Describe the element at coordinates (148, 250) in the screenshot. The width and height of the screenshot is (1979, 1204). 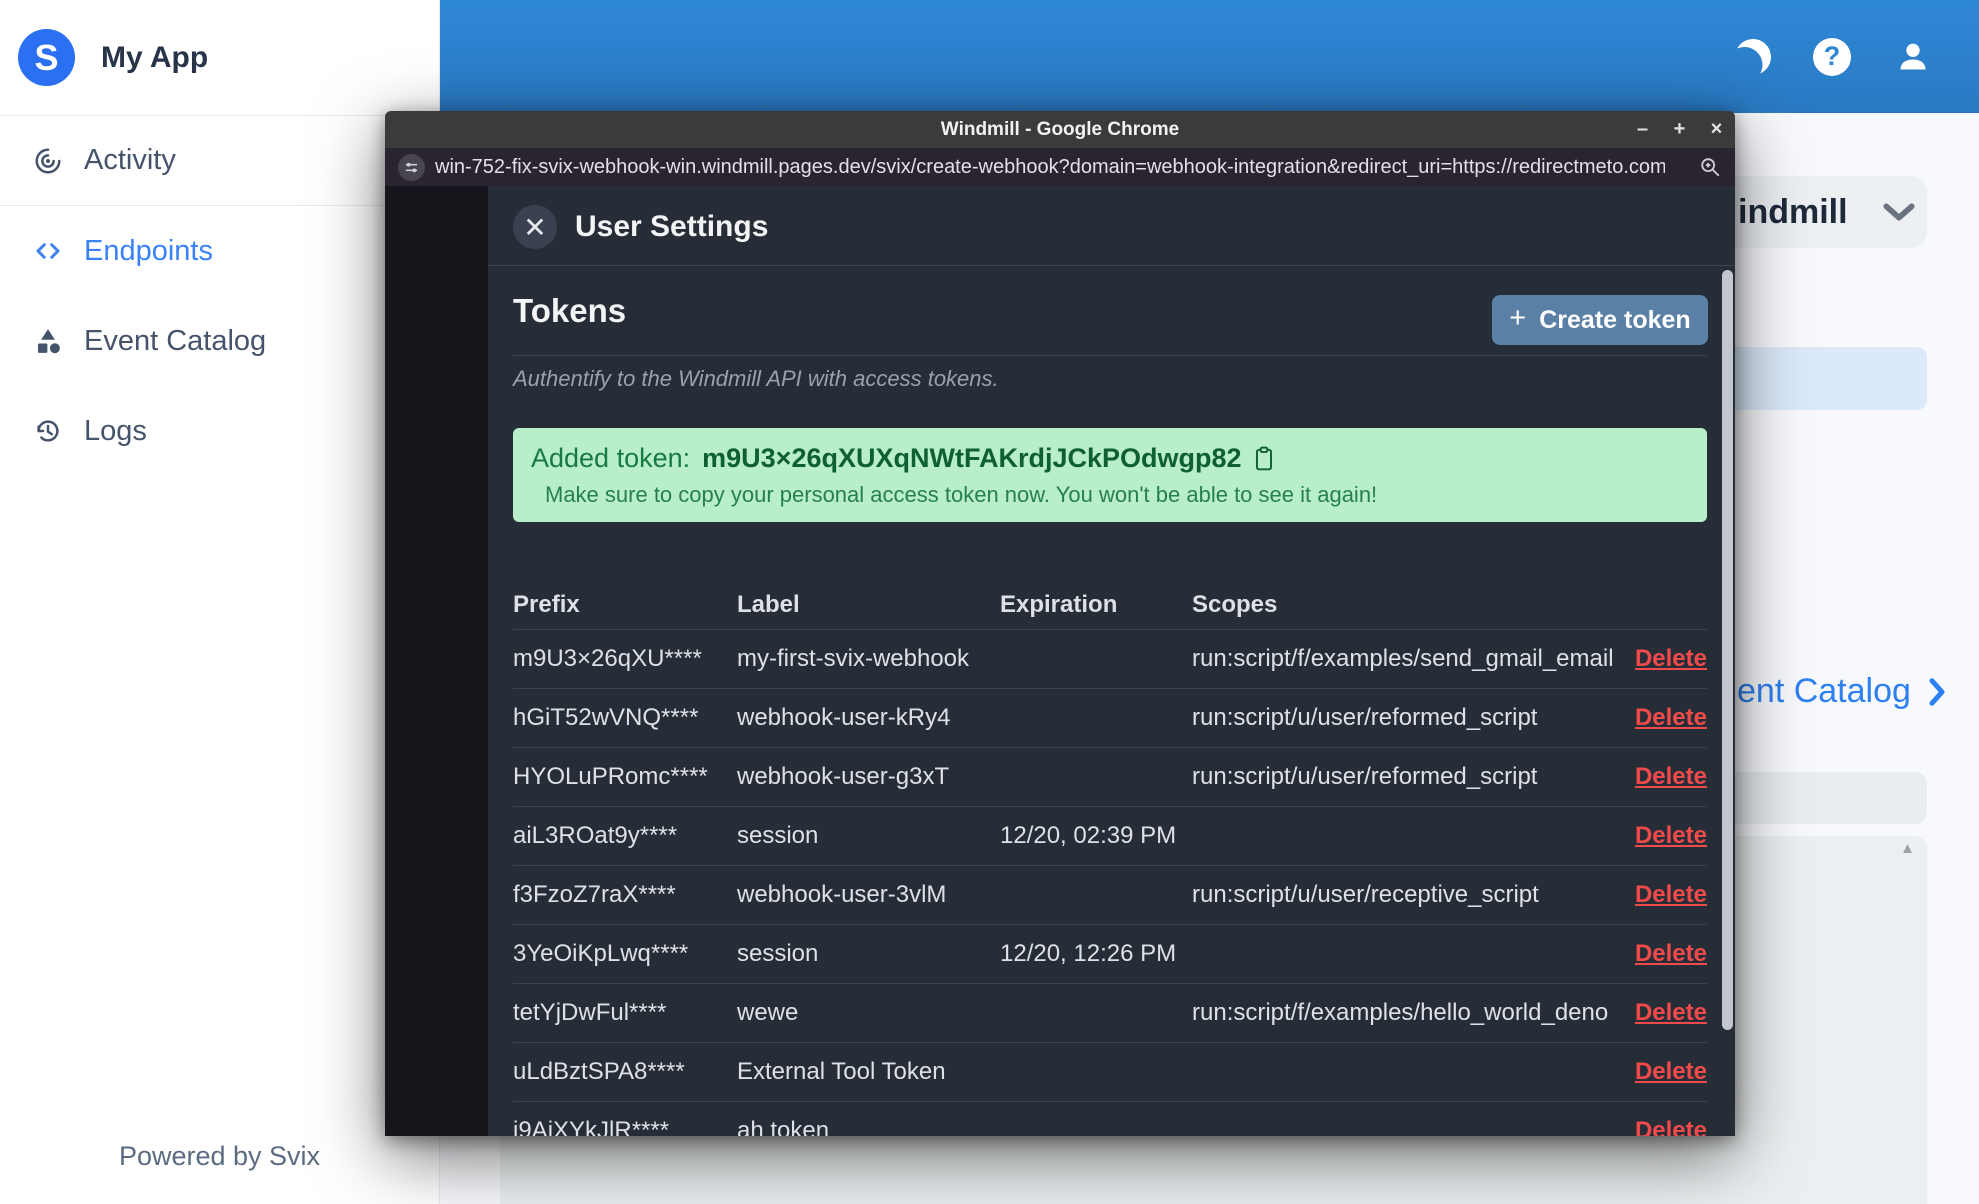
I see `sidebar-item-label: Endpoints` at that location.